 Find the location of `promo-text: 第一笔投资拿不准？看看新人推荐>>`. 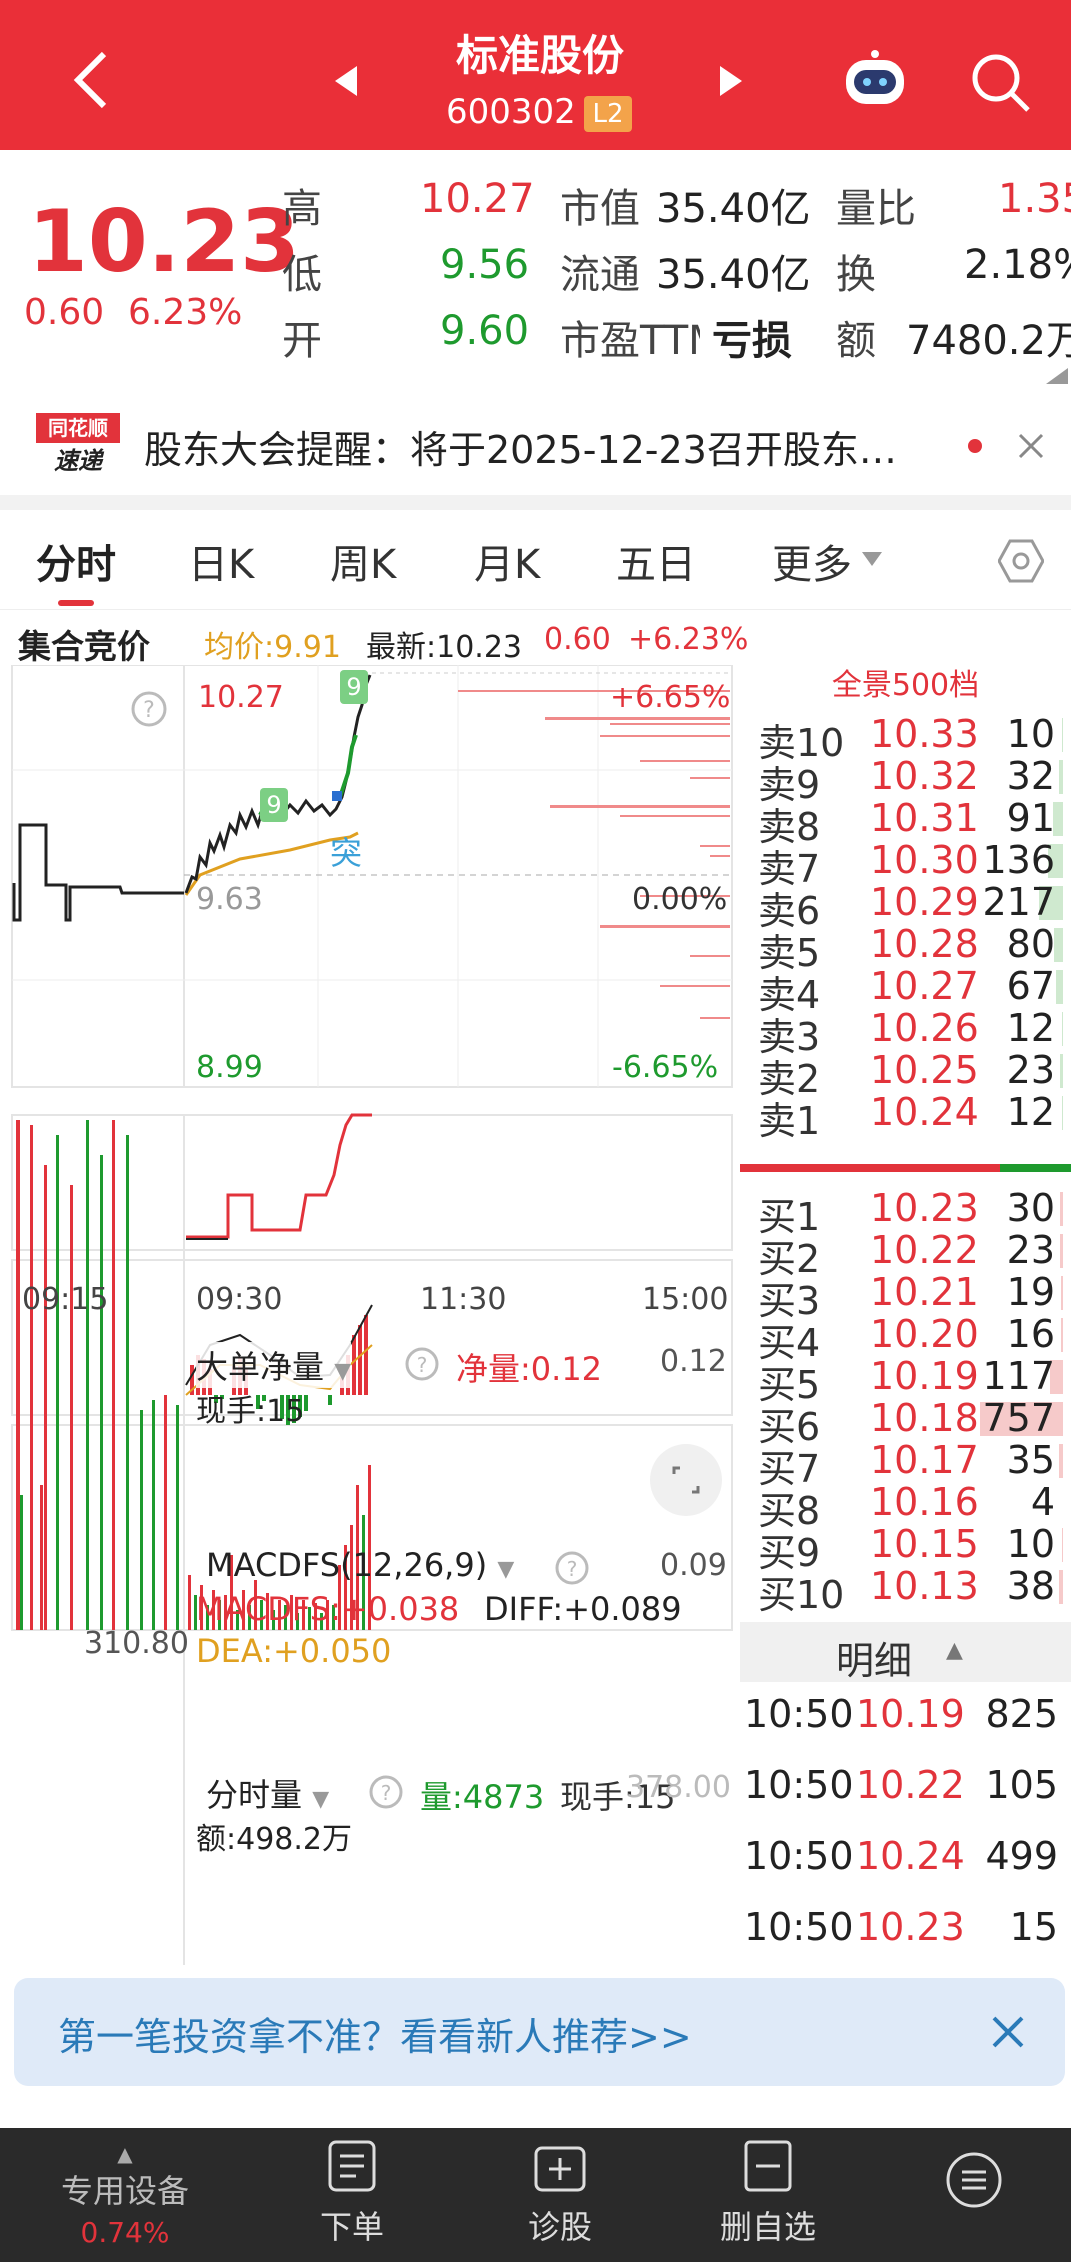

promo-text: 第一笔投资拿不准？看看新人推荐>> is located at coordinates (375, 2033).